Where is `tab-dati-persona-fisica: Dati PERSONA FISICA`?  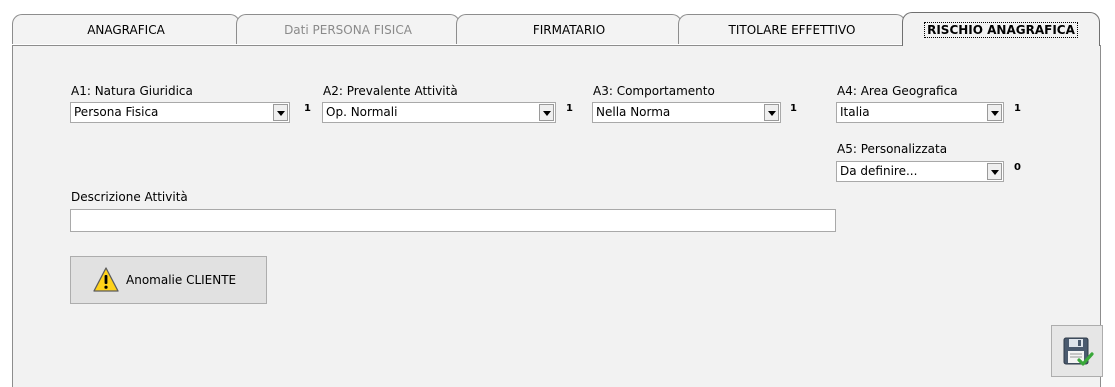
tab-dati-persona-fisica: Dati PERSONA FISICA is located at coordinates (348, 29).